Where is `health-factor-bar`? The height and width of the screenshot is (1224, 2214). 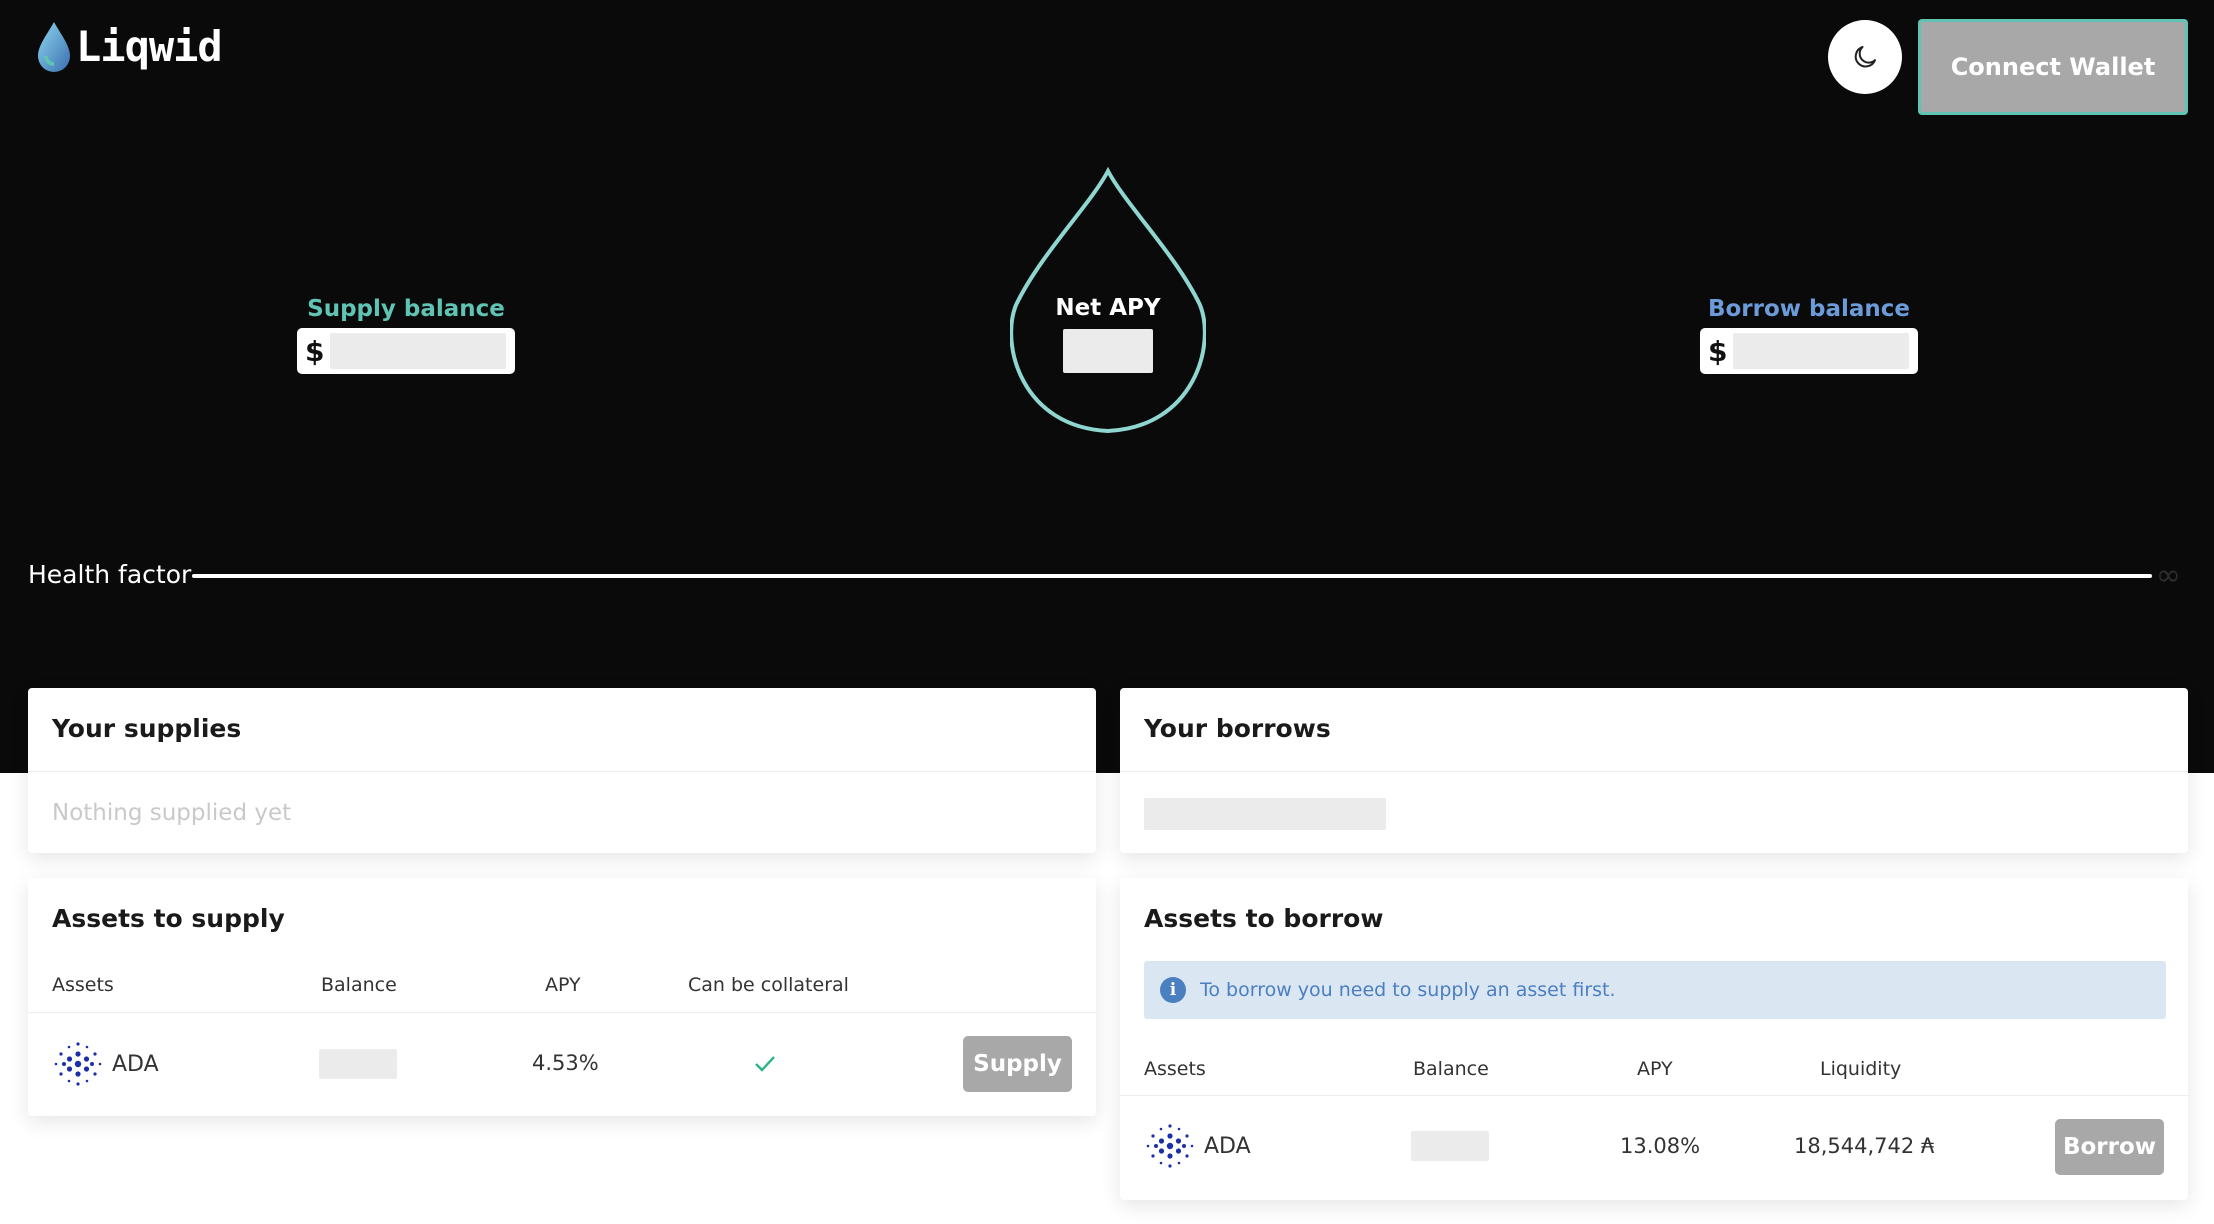
health-factor-bar is located at coordinates (1172, 576).